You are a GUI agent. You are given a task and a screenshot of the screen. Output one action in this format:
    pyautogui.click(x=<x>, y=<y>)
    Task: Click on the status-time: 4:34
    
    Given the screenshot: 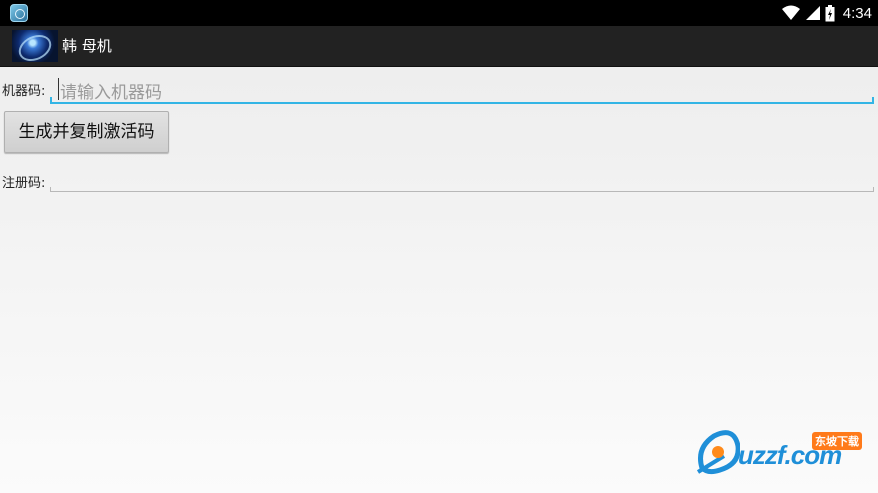 What is the action you would take?
    pyautogui.click(x=857, y=13)
    